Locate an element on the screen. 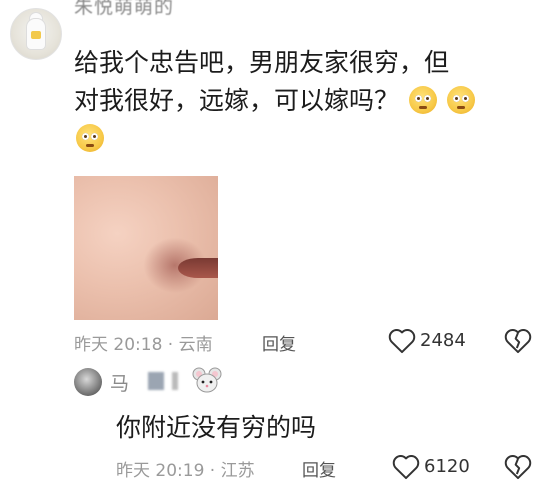 The width and height of the screenshot is (544, 481). comment-time-location: 昨天 20:18 · 云南 is located at coordinates (143, 345).